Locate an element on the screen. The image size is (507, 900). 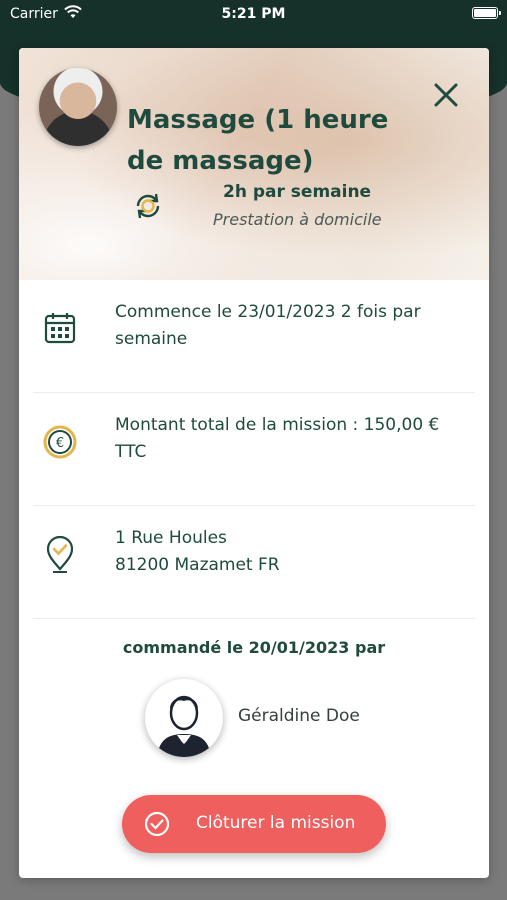
orderer-name: Géraldine Doe is located at coordinates (299, 716).